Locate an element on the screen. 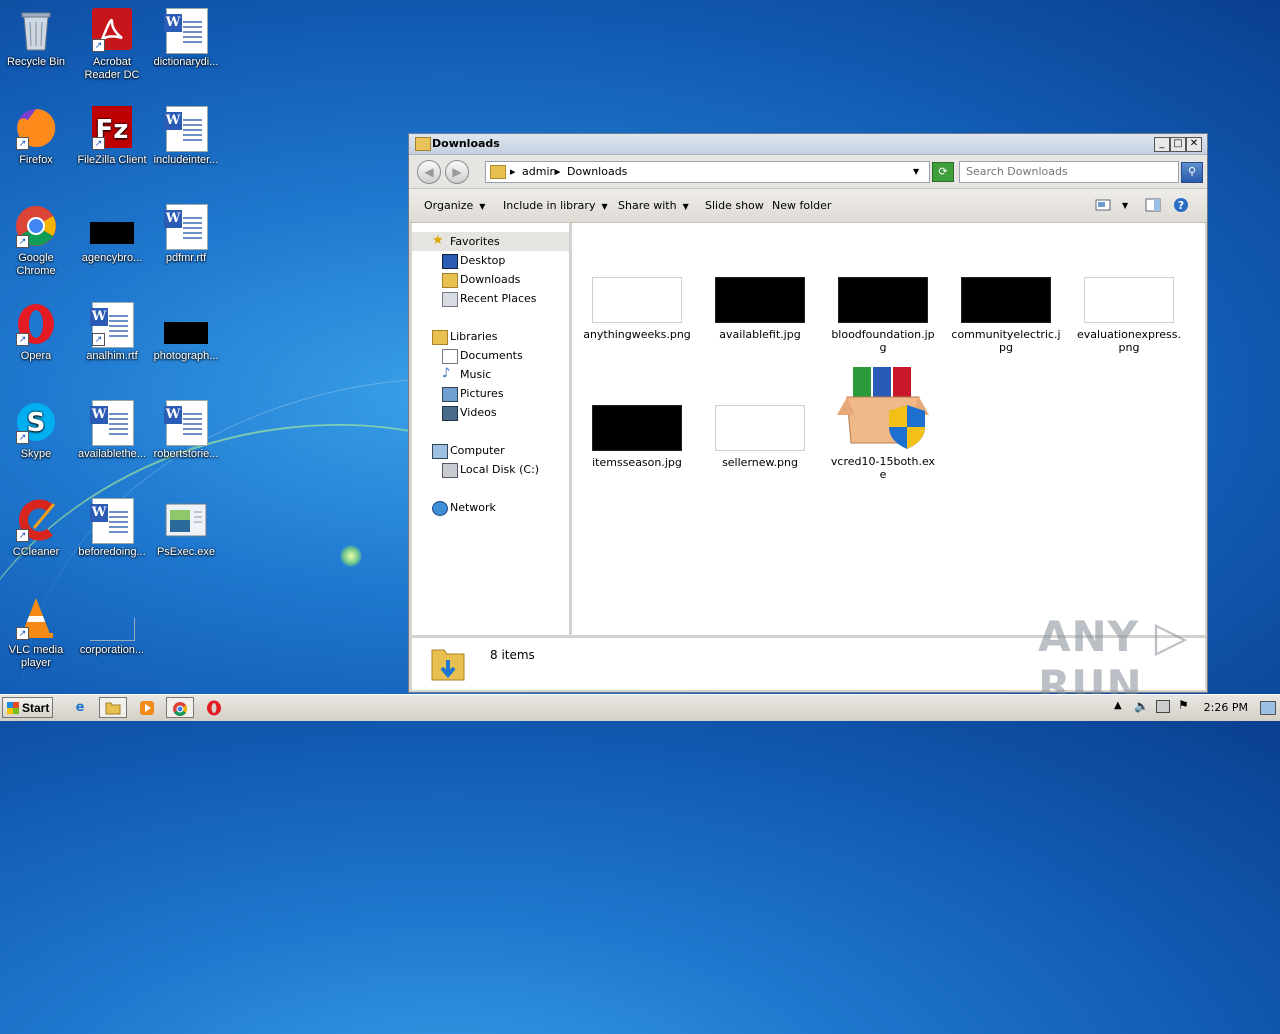  file-item: sellernew.png is located at coordinates (760, 437).